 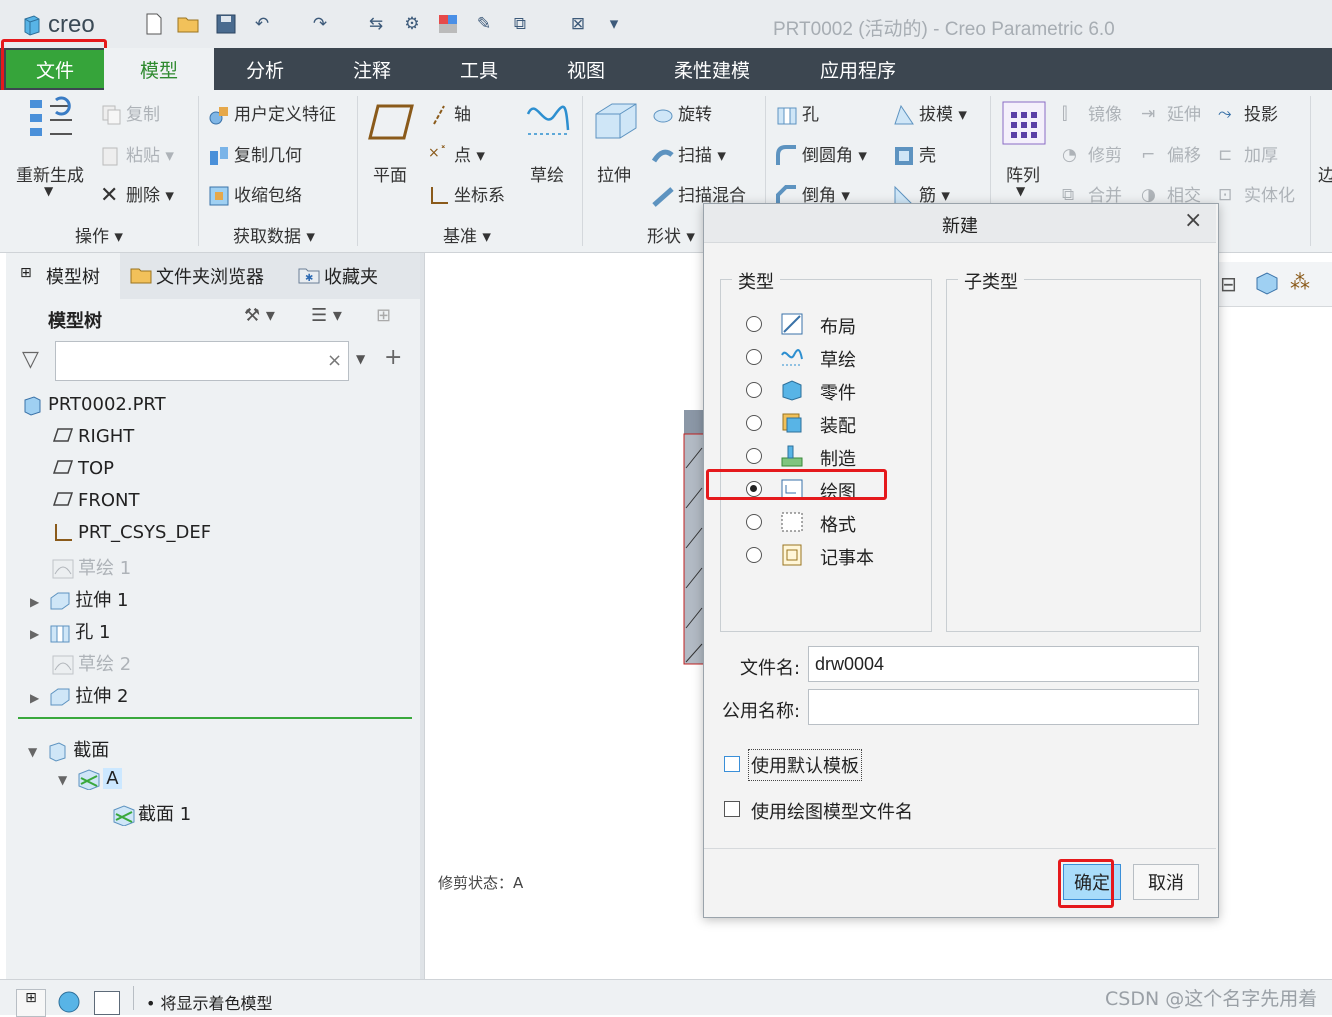 What do you see at coordinates (682, 113) in the screenshot?
I see `revolve-button: 旋转` at bounding box center [682, 113].